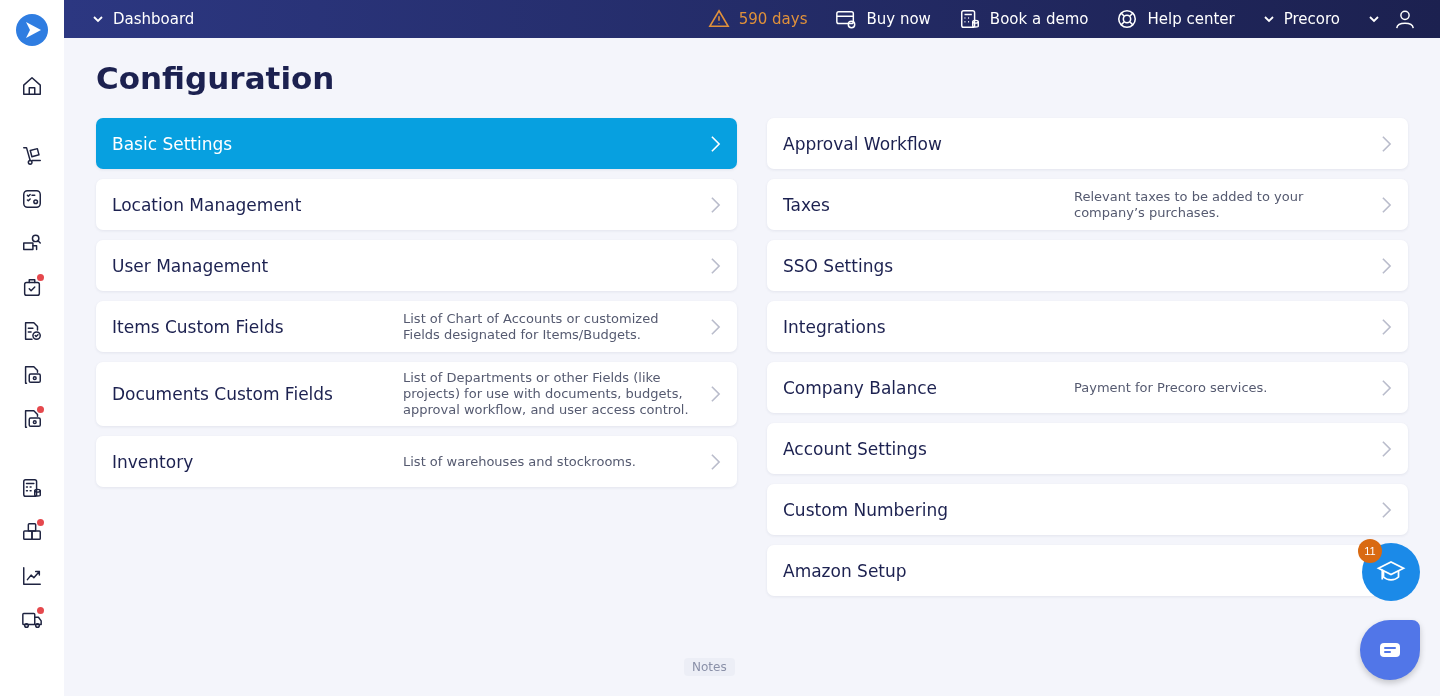 This screenshot has width=1440, height=696. Describe the element at coordinates (1023, 19) in the screenshot. I see `book-demo-link: Book a demo` at that location.